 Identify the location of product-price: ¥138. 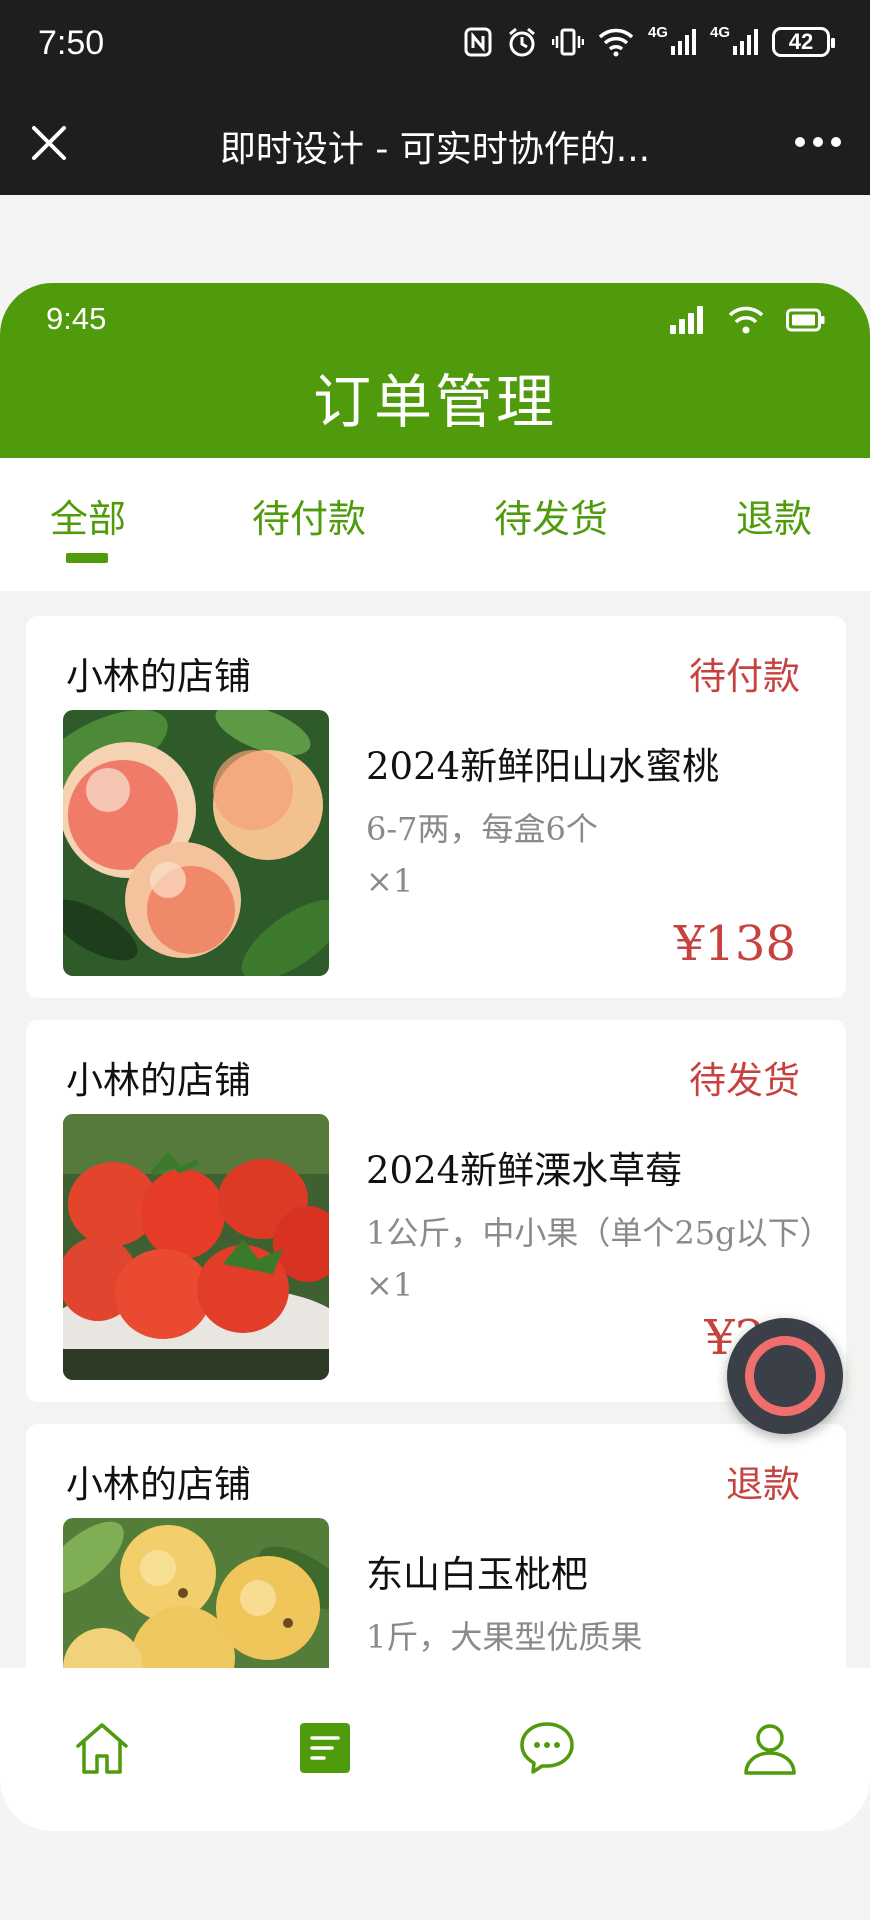
(734, 944).